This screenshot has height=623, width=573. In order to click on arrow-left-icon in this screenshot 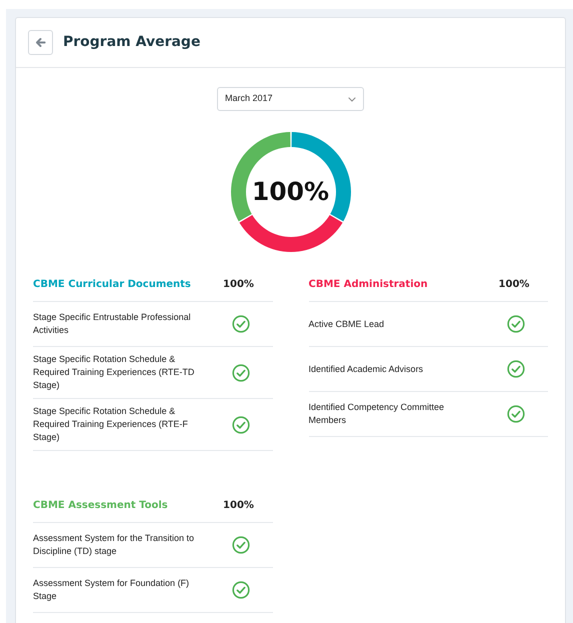, I will do `click(40, 42)`.